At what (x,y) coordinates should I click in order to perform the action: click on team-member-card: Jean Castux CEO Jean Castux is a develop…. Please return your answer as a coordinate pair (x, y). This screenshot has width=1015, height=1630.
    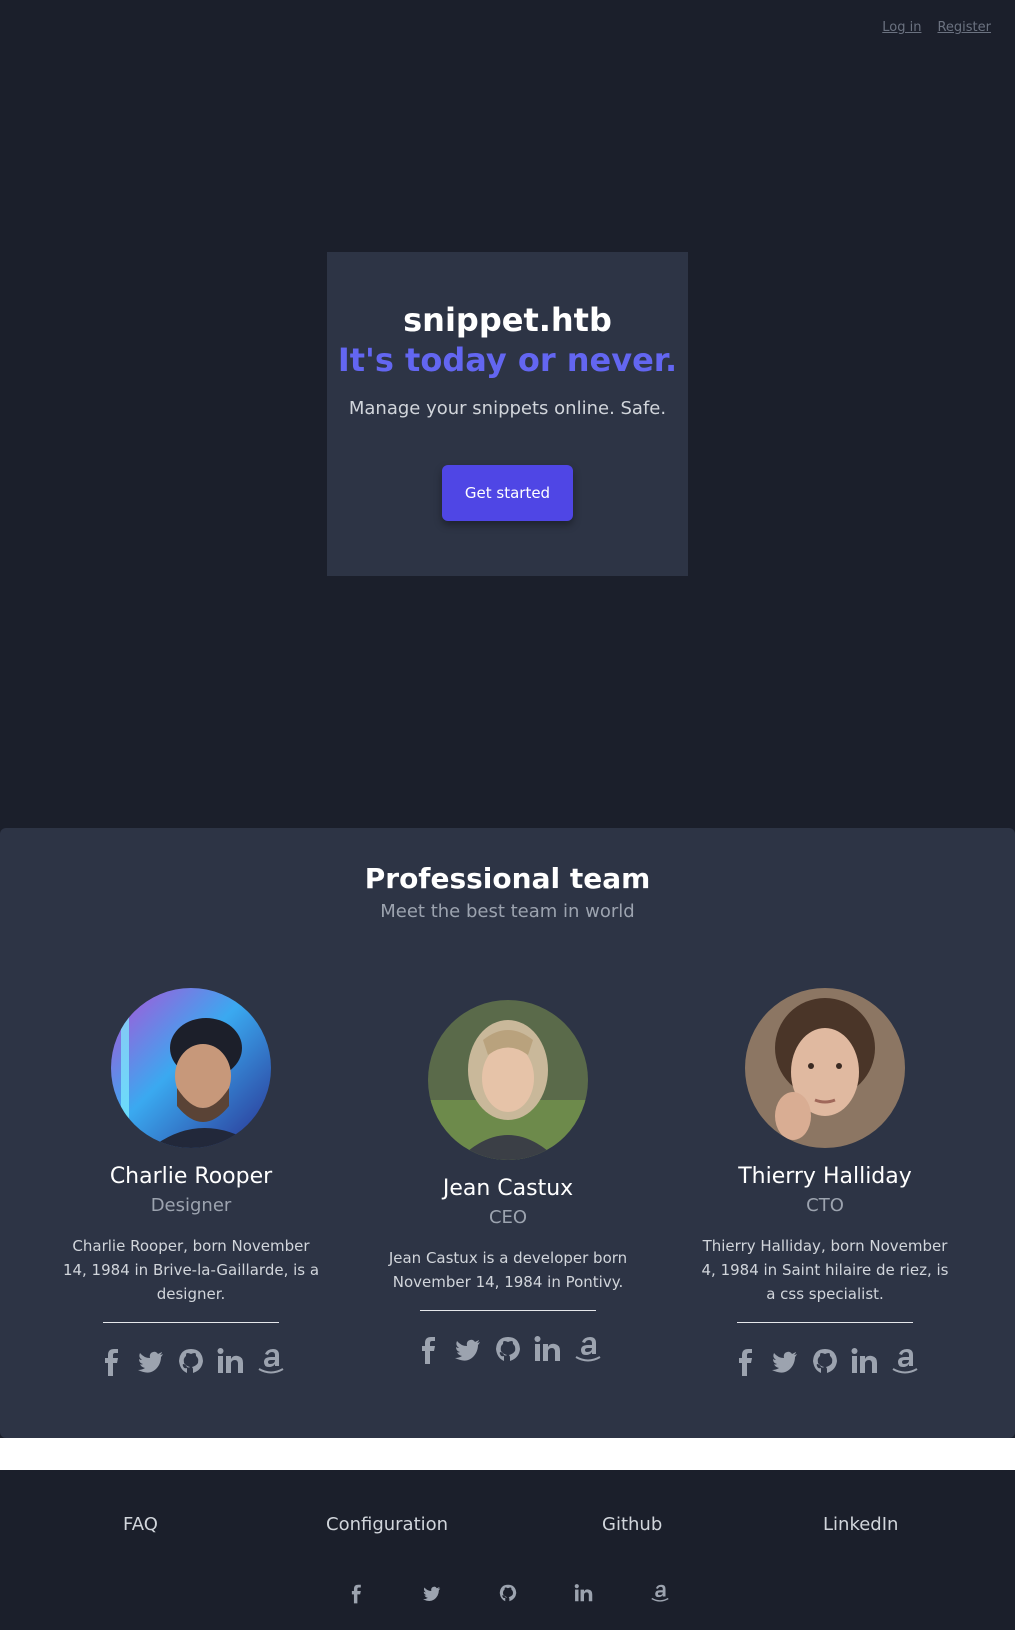
    Looking at the image, I should click on (508, 1182).